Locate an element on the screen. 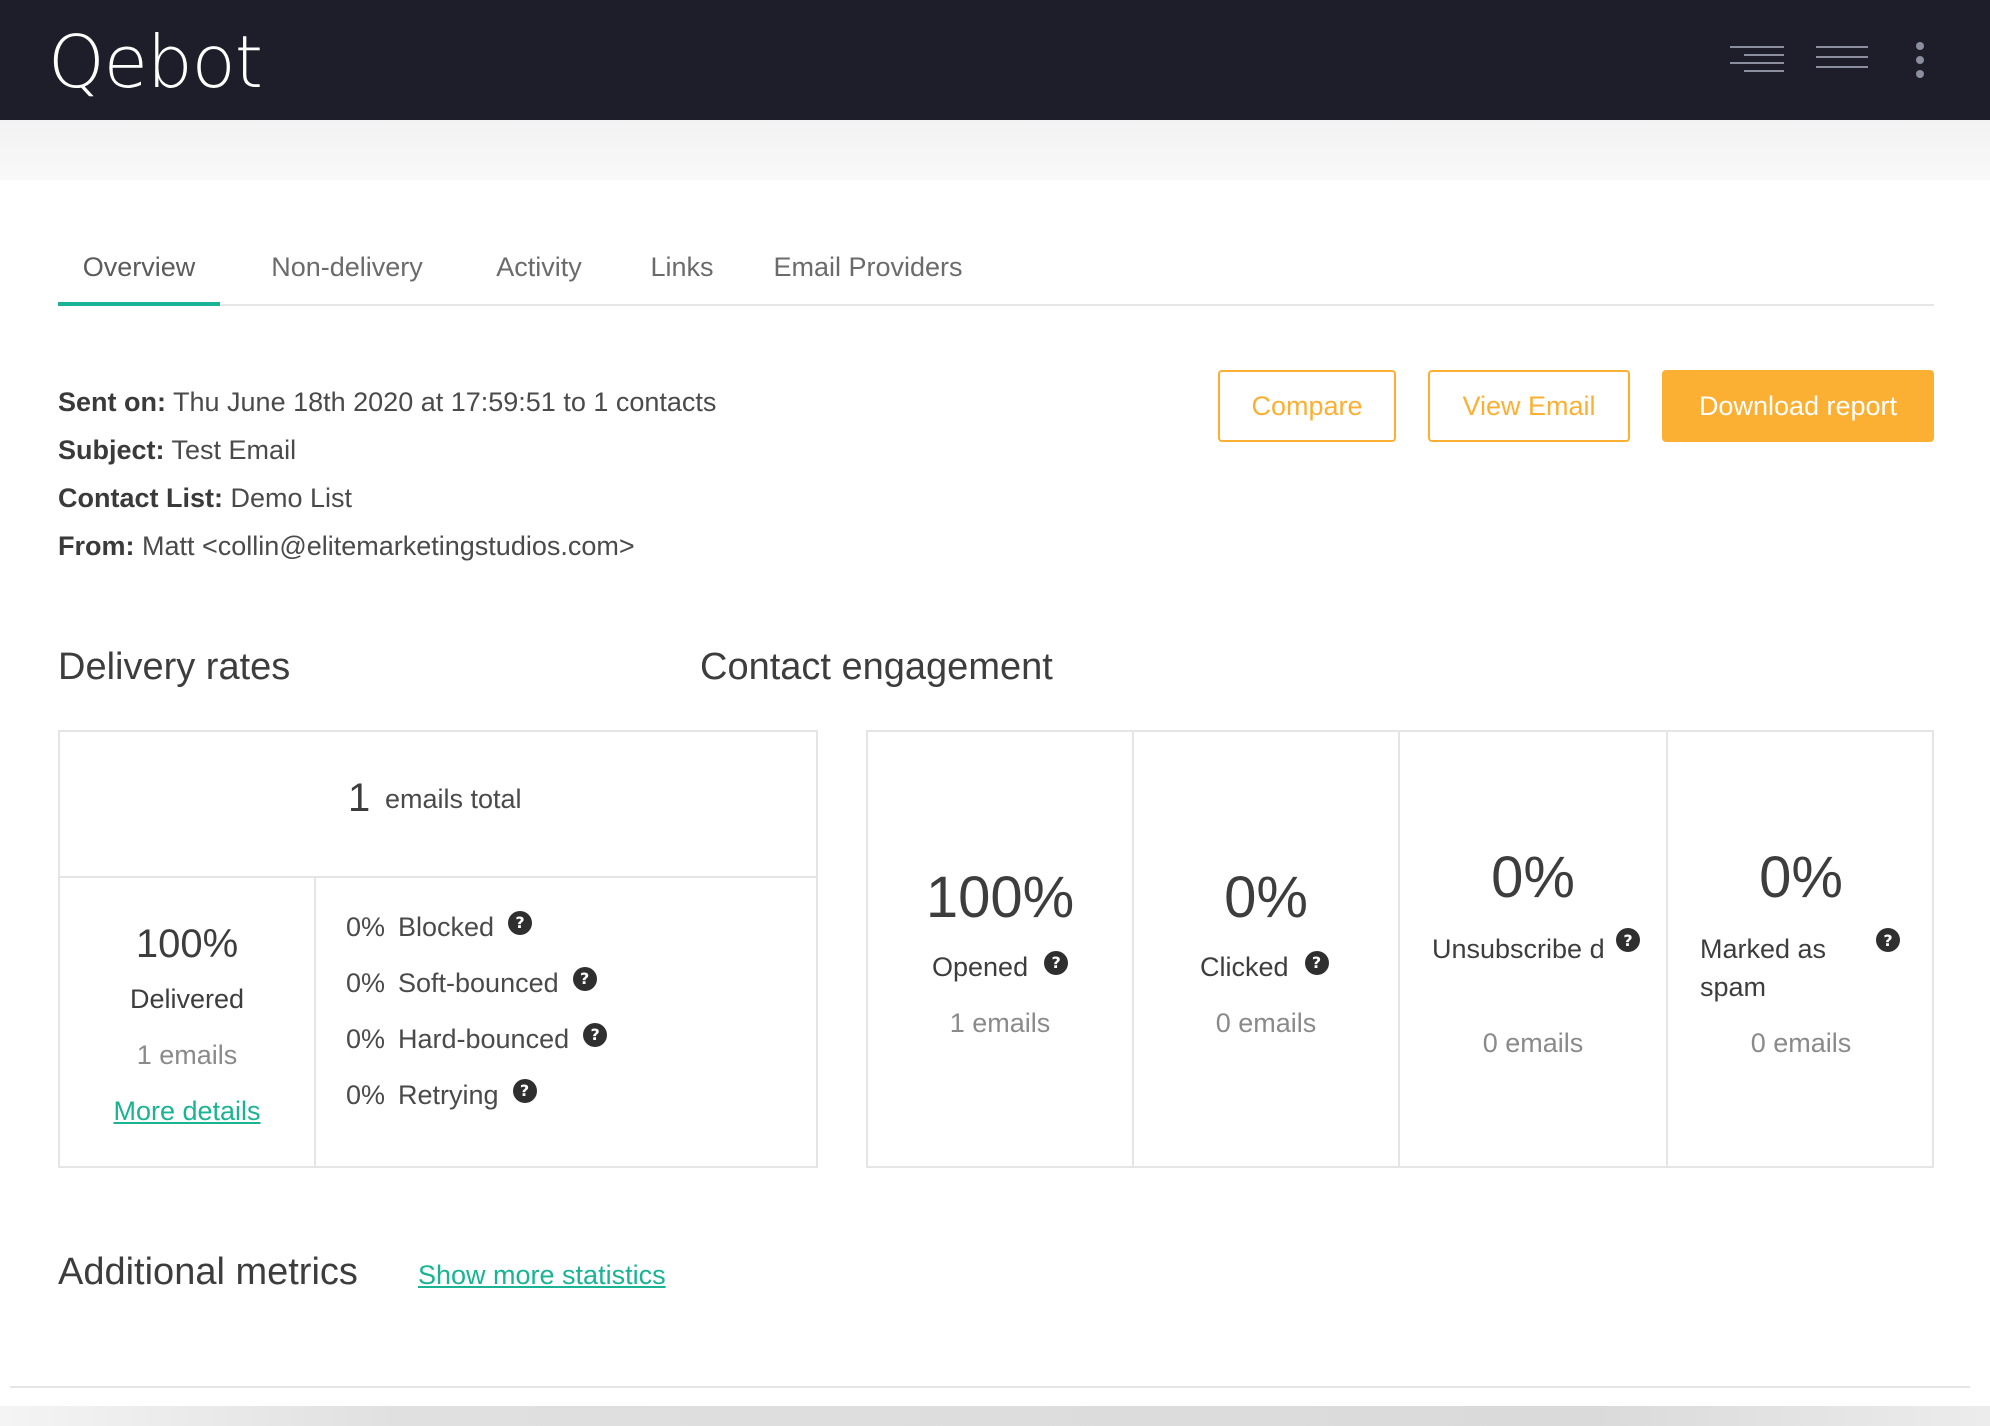  delivered-count: 1 emails is located at coordinates (187, 1055).